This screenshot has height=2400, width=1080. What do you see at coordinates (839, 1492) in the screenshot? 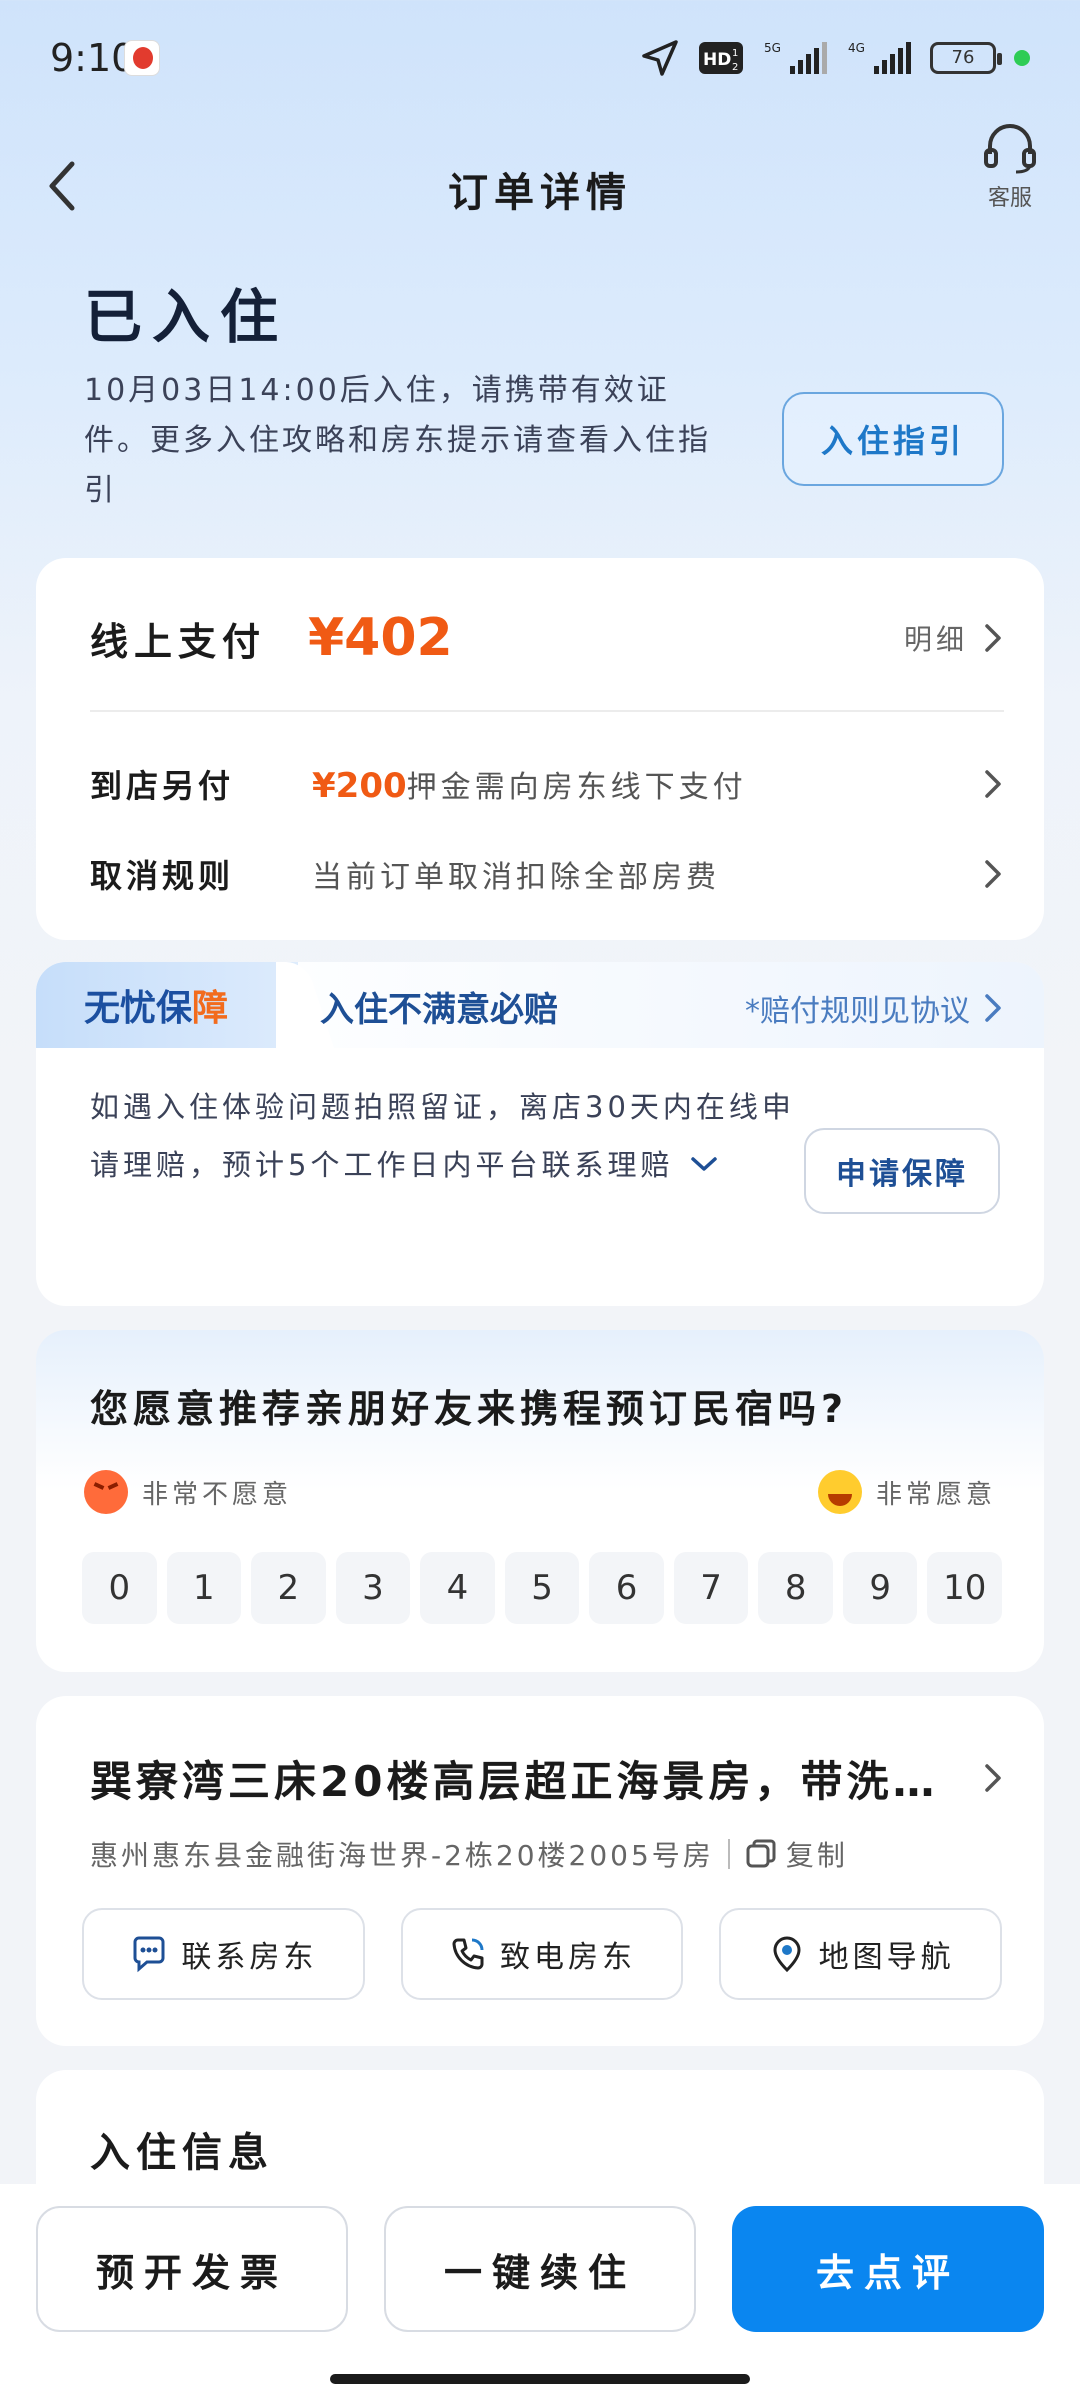
I see `laughing-face-icon` at bounding box center [839, 1492].